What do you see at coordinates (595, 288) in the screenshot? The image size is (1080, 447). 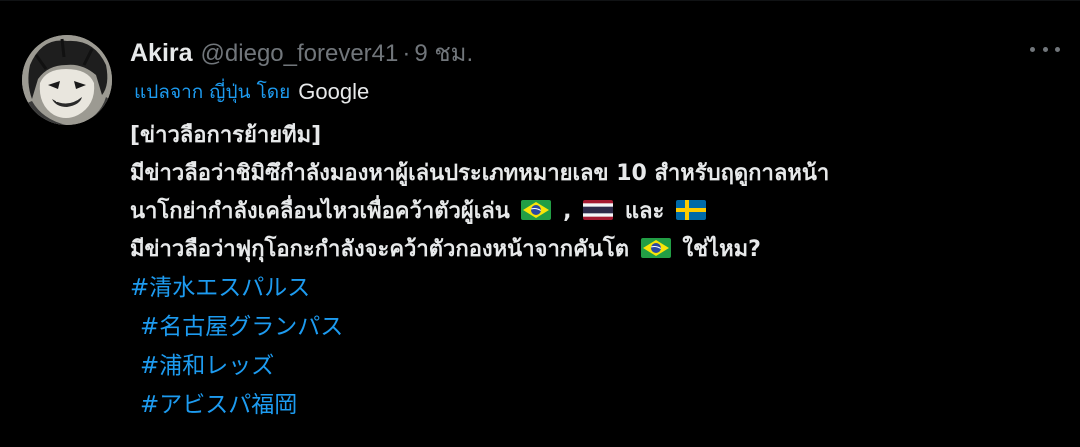 I see `hashtag-link: #清水エスパルス` at bounding box center [595, 288].